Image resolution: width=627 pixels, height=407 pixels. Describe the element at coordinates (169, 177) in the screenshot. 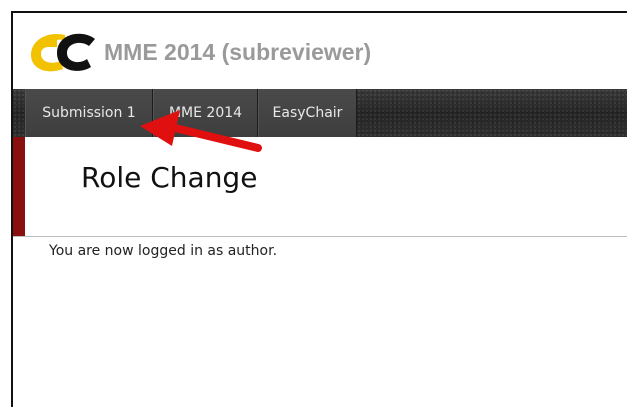

I see `page-title: Role Change` at that location.